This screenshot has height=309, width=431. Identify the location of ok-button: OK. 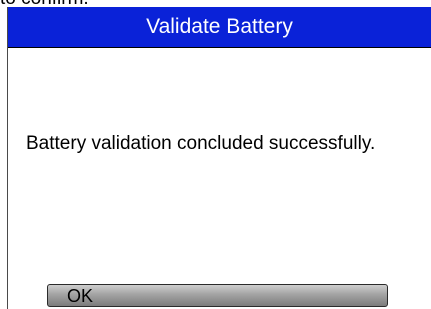
(217, 295).